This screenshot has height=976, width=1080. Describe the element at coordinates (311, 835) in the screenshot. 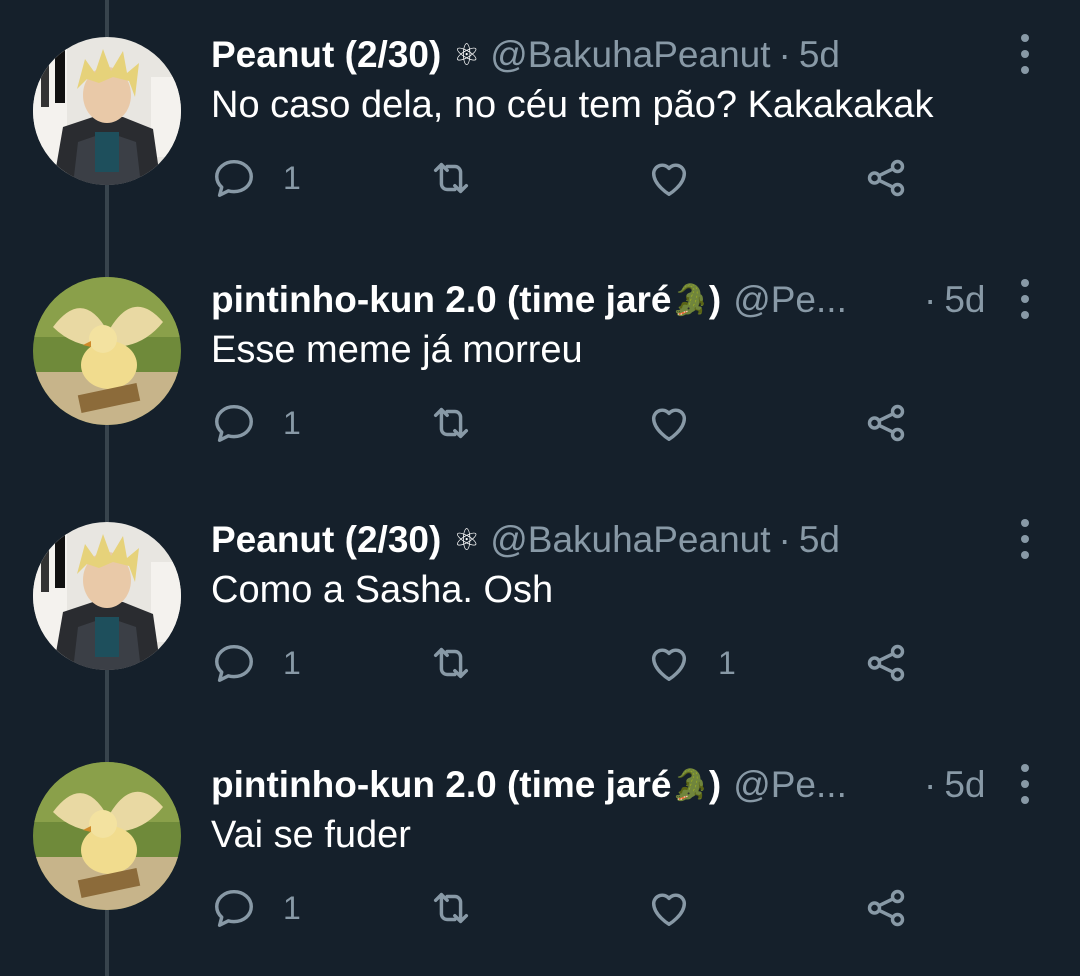

I see `tweet-text: Vai se fuder` at that location.